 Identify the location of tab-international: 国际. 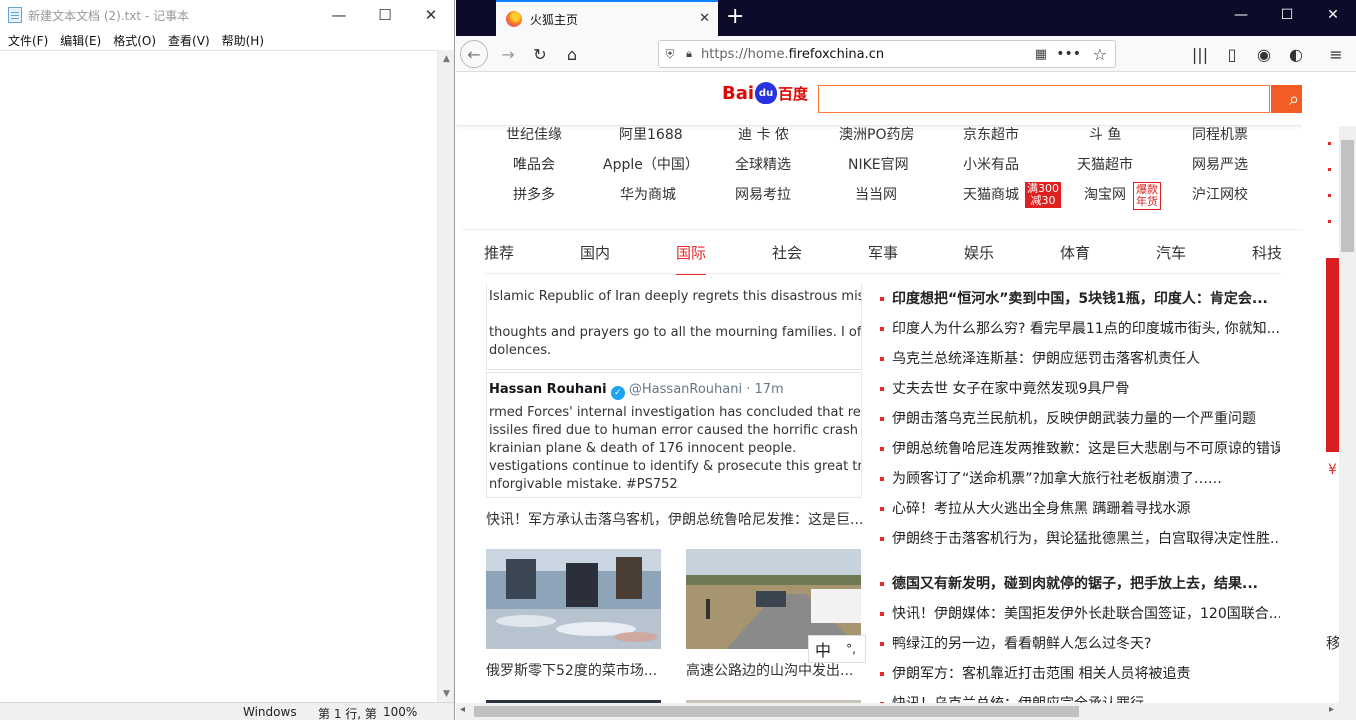
(691, 252).